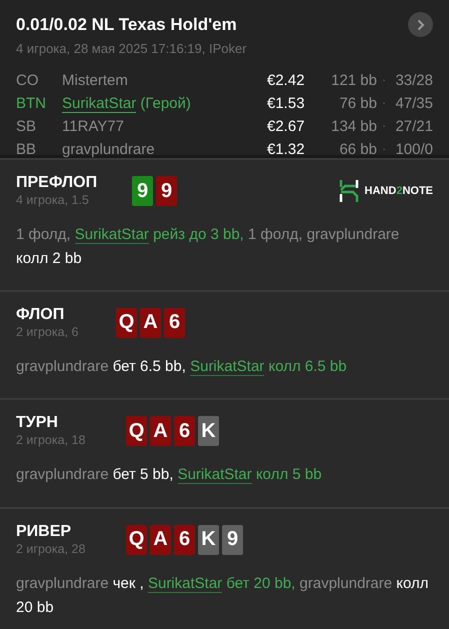 This screenshot has width=449, height=629. Describe the element at coordinates (27, 127) in the screenshot. I see `position-label: SB` at that location.